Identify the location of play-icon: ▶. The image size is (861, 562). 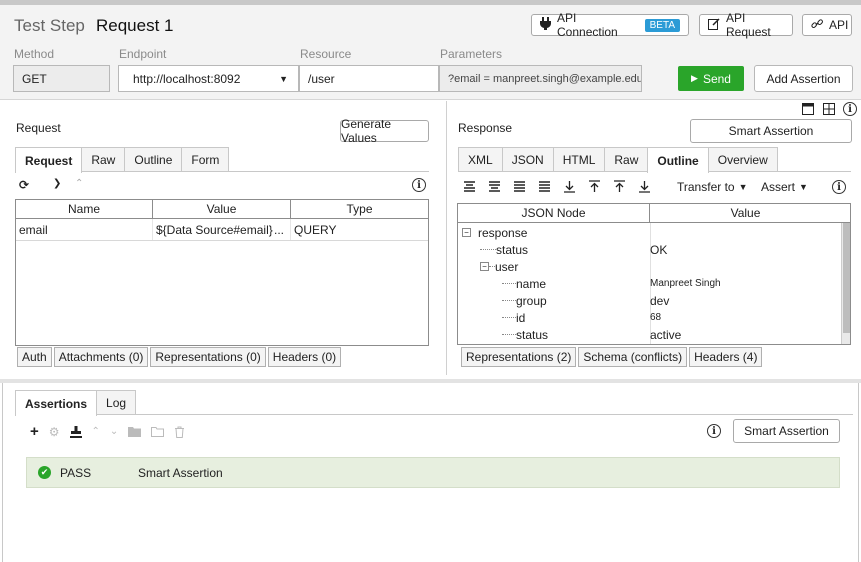
(694, 78).